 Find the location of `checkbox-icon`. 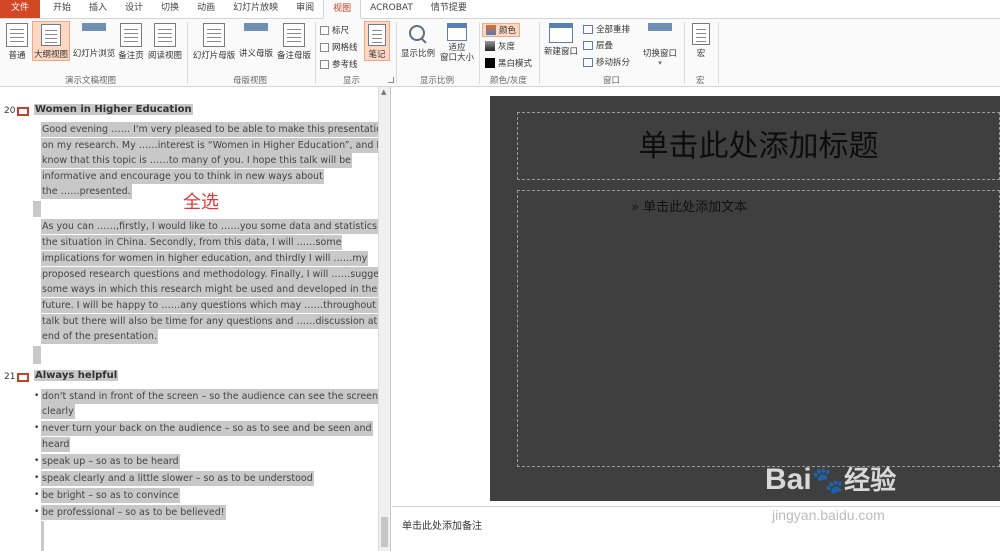

checkbox-icon is located at coordinates (324, 30).